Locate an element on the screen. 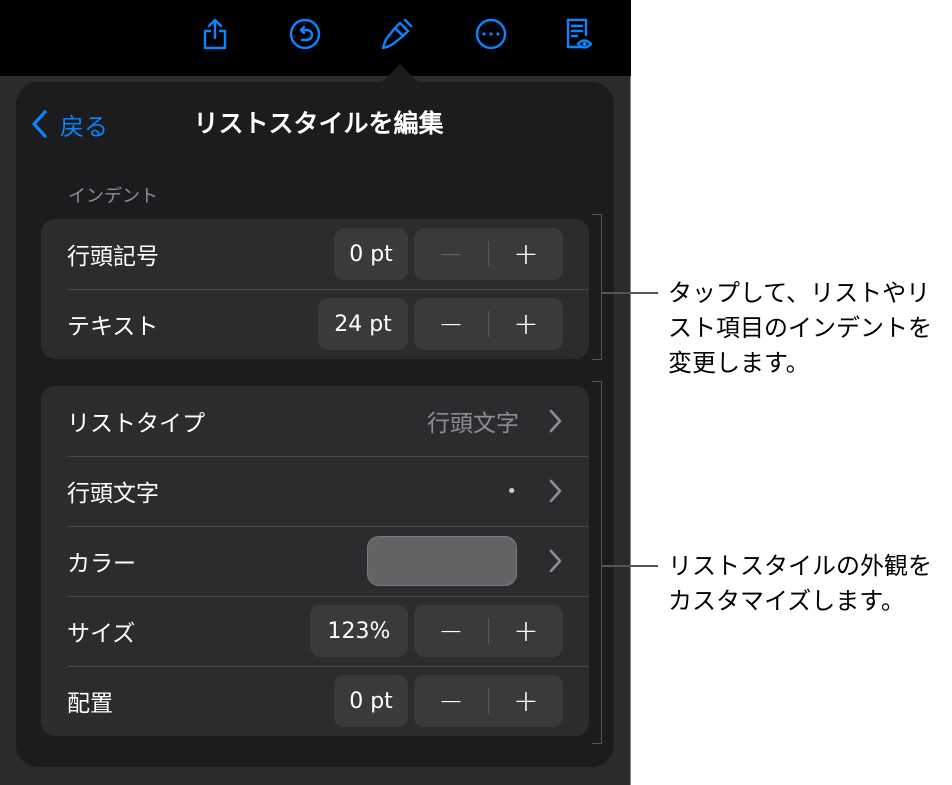 Image resolution: width=952 pixels, height=785 pixels. indent-row-bullet: 行頭記号 0 pt − + is located at coordinates (315, 254).